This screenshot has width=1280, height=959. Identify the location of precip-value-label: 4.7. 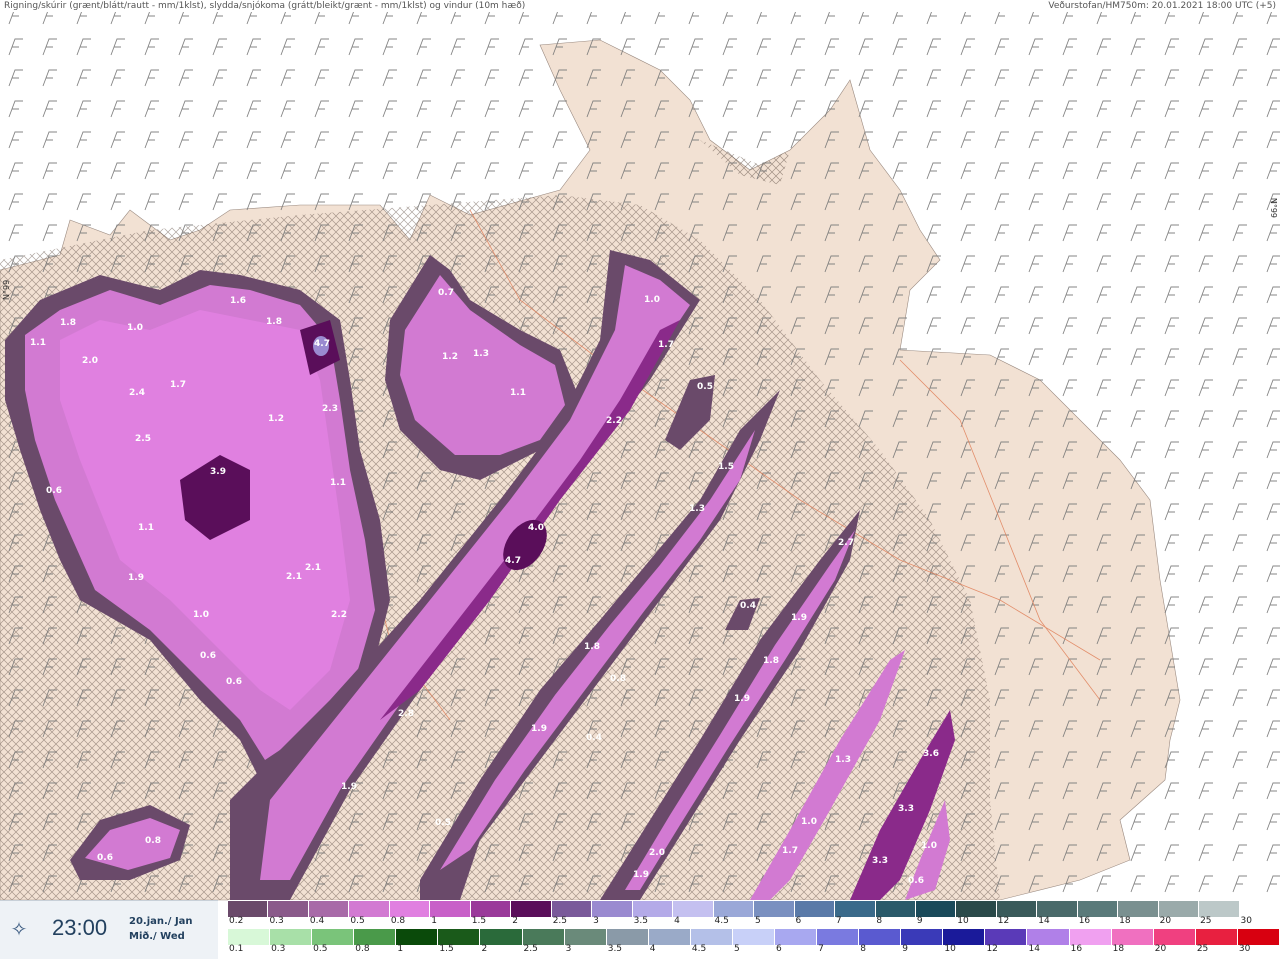
(513, 561).